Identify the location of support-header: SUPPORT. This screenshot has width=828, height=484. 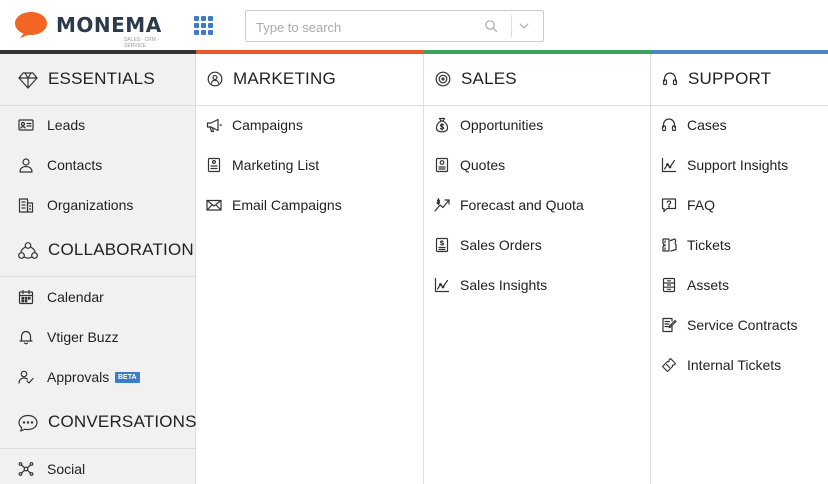
(739, 80).